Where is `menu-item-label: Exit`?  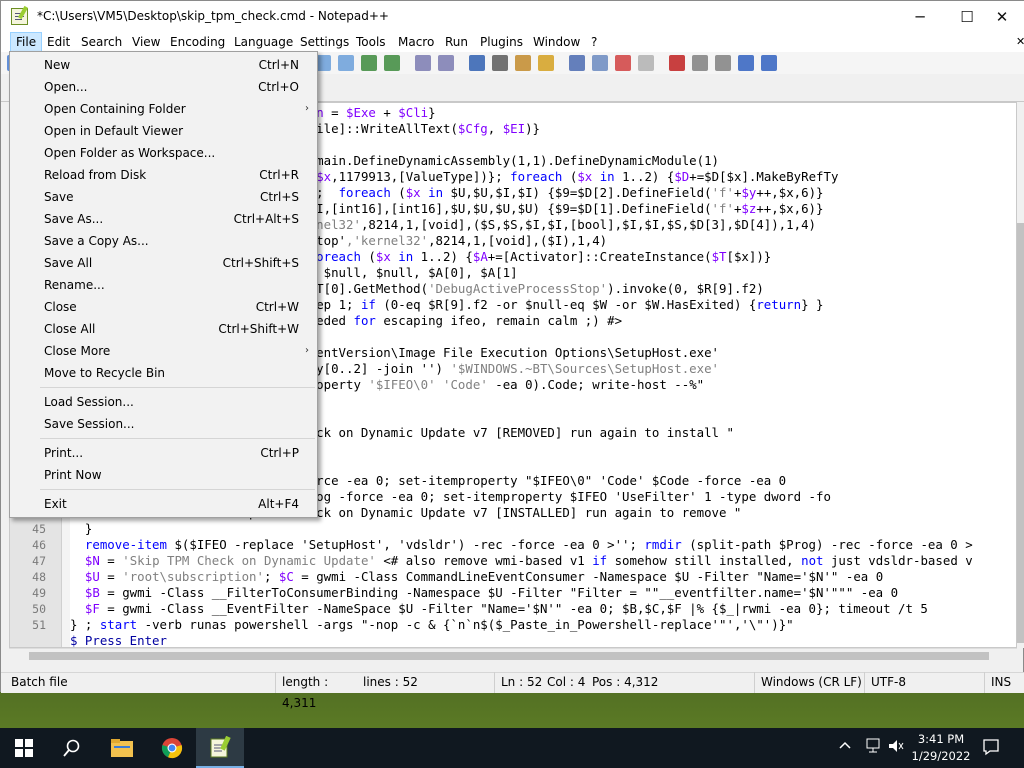 menu-item-label: Exit is located at coordinates (55, 504).